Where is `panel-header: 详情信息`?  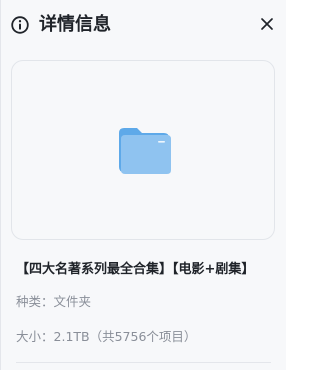 panel-header: 详情信息 is located at coordinates (144, 25).